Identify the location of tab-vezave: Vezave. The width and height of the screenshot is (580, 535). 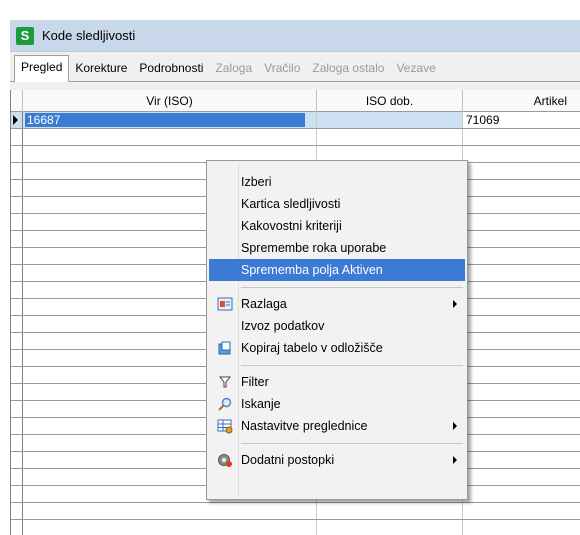
(416, 68).